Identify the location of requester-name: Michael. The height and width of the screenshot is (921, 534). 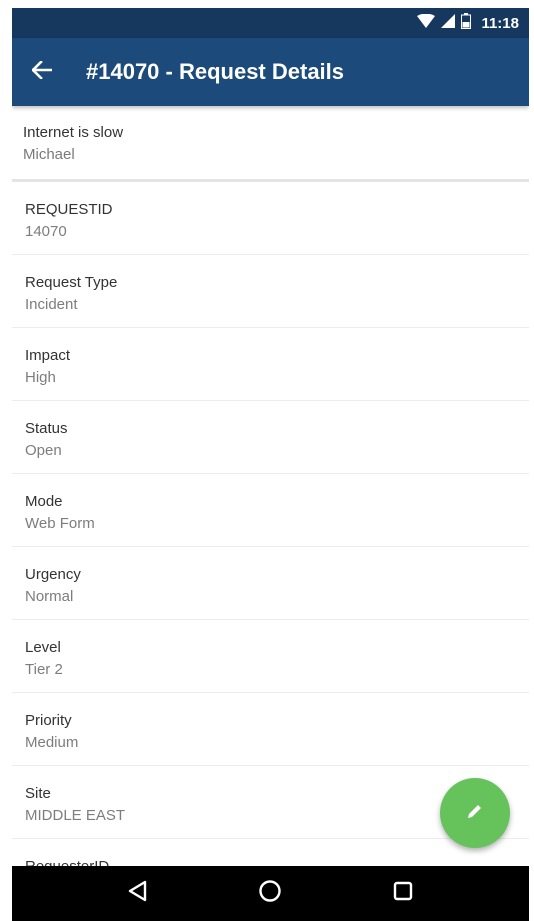
(49, 154).